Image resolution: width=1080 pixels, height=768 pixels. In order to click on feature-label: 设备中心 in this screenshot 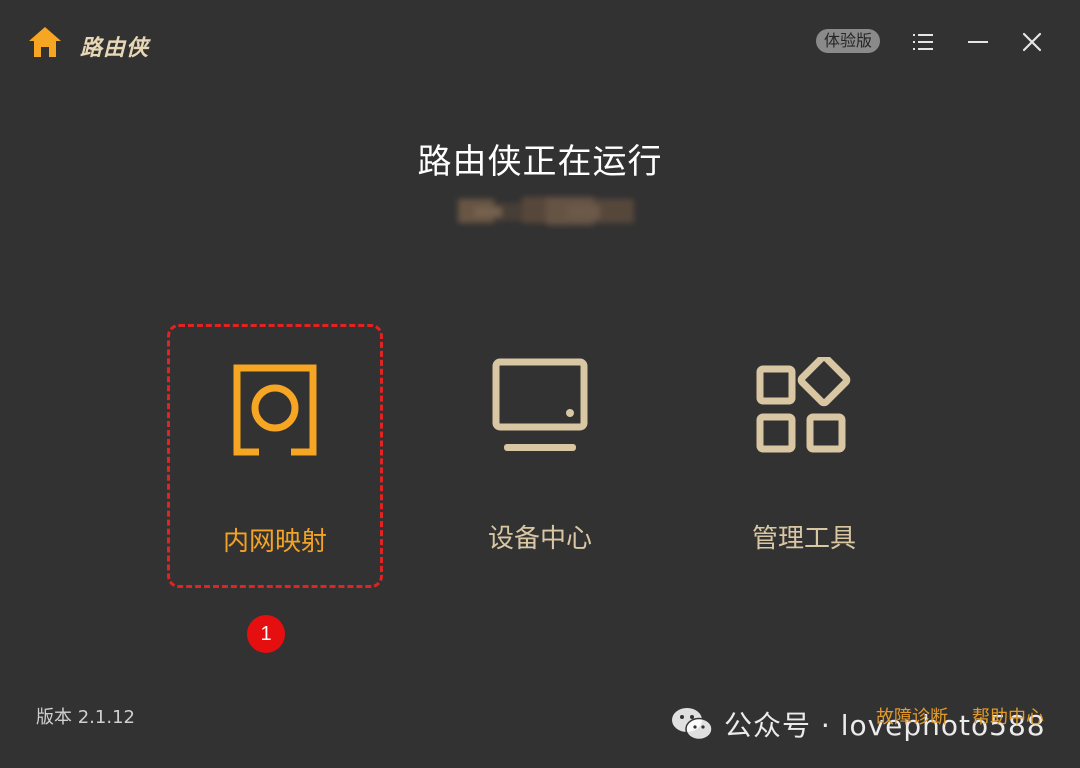, I will do `click(539, 539)`.